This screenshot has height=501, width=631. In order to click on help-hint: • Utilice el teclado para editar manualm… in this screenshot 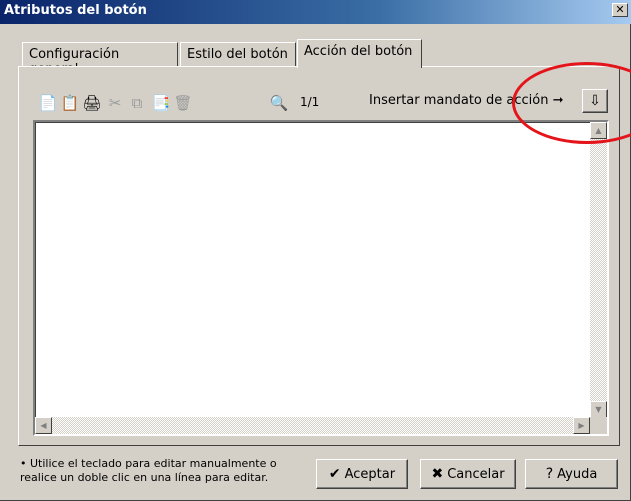, I will do `click(165, 471)`.